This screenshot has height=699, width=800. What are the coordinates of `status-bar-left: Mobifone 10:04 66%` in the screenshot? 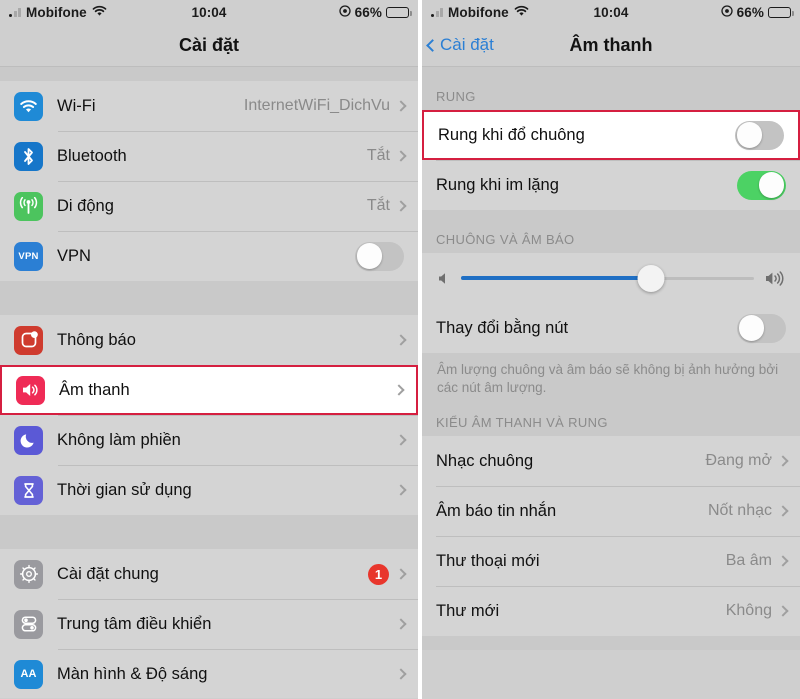 It's located at (209, 12).